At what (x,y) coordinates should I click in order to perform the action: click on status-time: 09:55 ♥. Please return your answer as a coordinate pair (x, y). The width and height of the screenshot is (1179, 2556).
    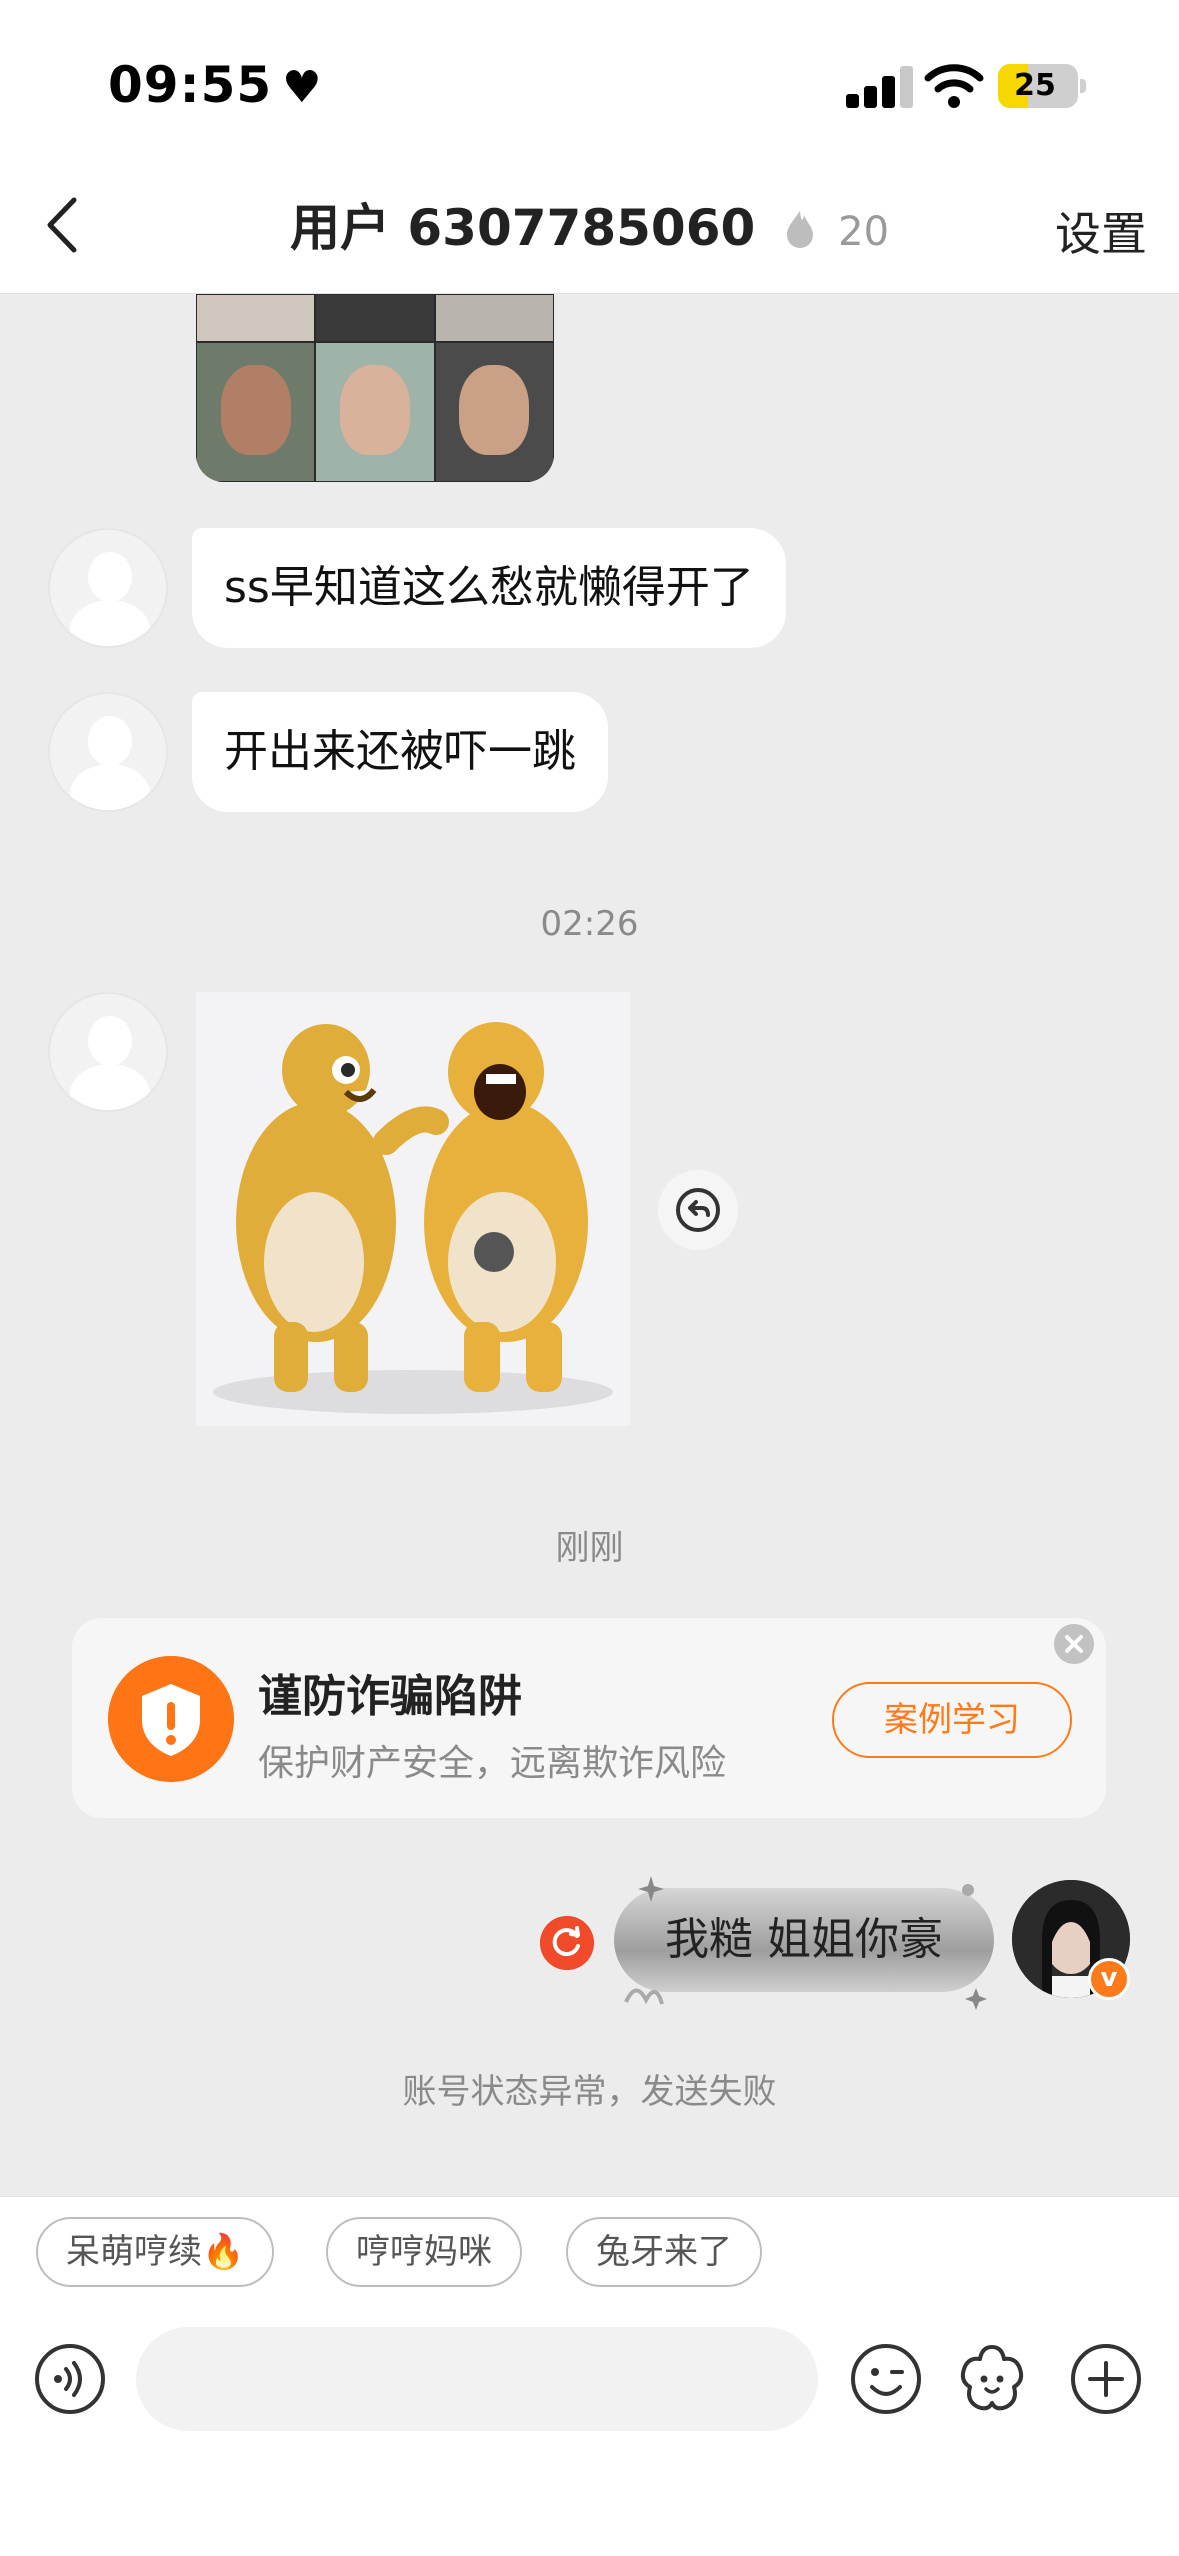
    Looking at the image, I should click on (215, 85).